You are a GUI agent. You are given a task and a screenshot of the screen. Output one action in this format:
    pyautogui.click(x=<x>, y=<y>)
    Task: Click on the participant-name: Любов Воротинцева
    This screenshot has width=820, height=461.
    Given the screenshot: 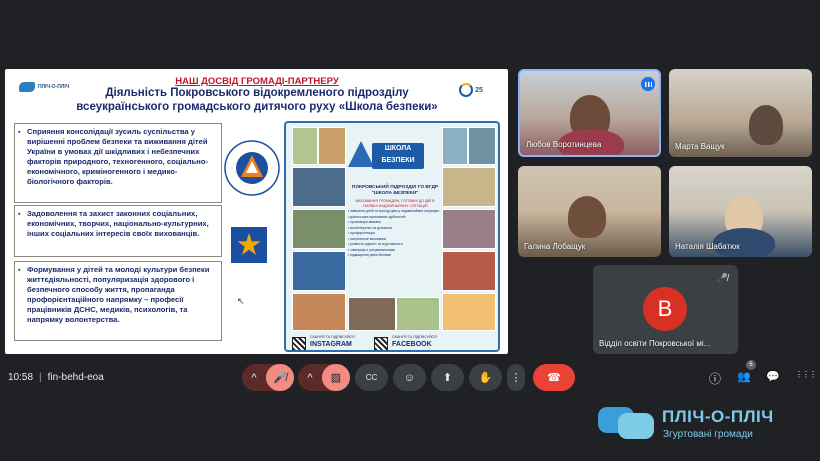 What is the action you would take?
    pyautogui.click(x=564, y=144)
    